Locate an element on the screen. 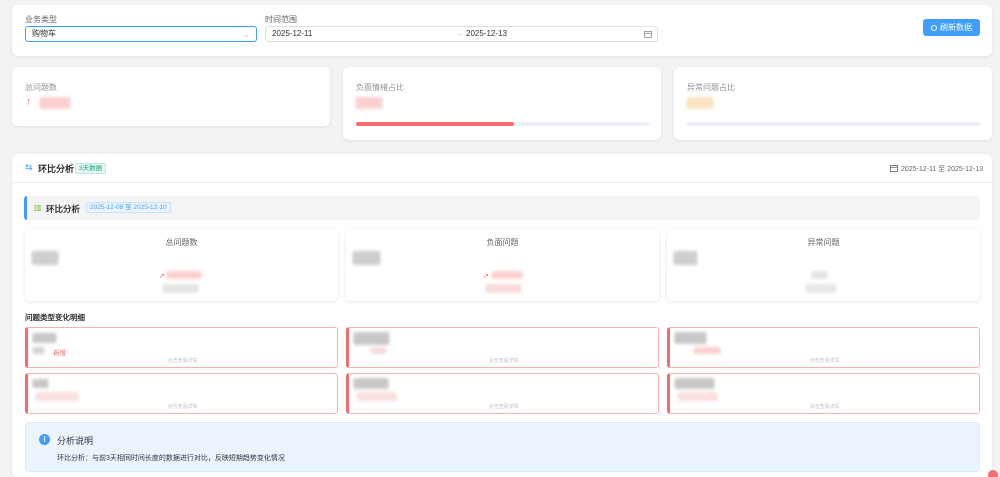  time-range-label: 时间范围 is located at coordinates (281, 19).